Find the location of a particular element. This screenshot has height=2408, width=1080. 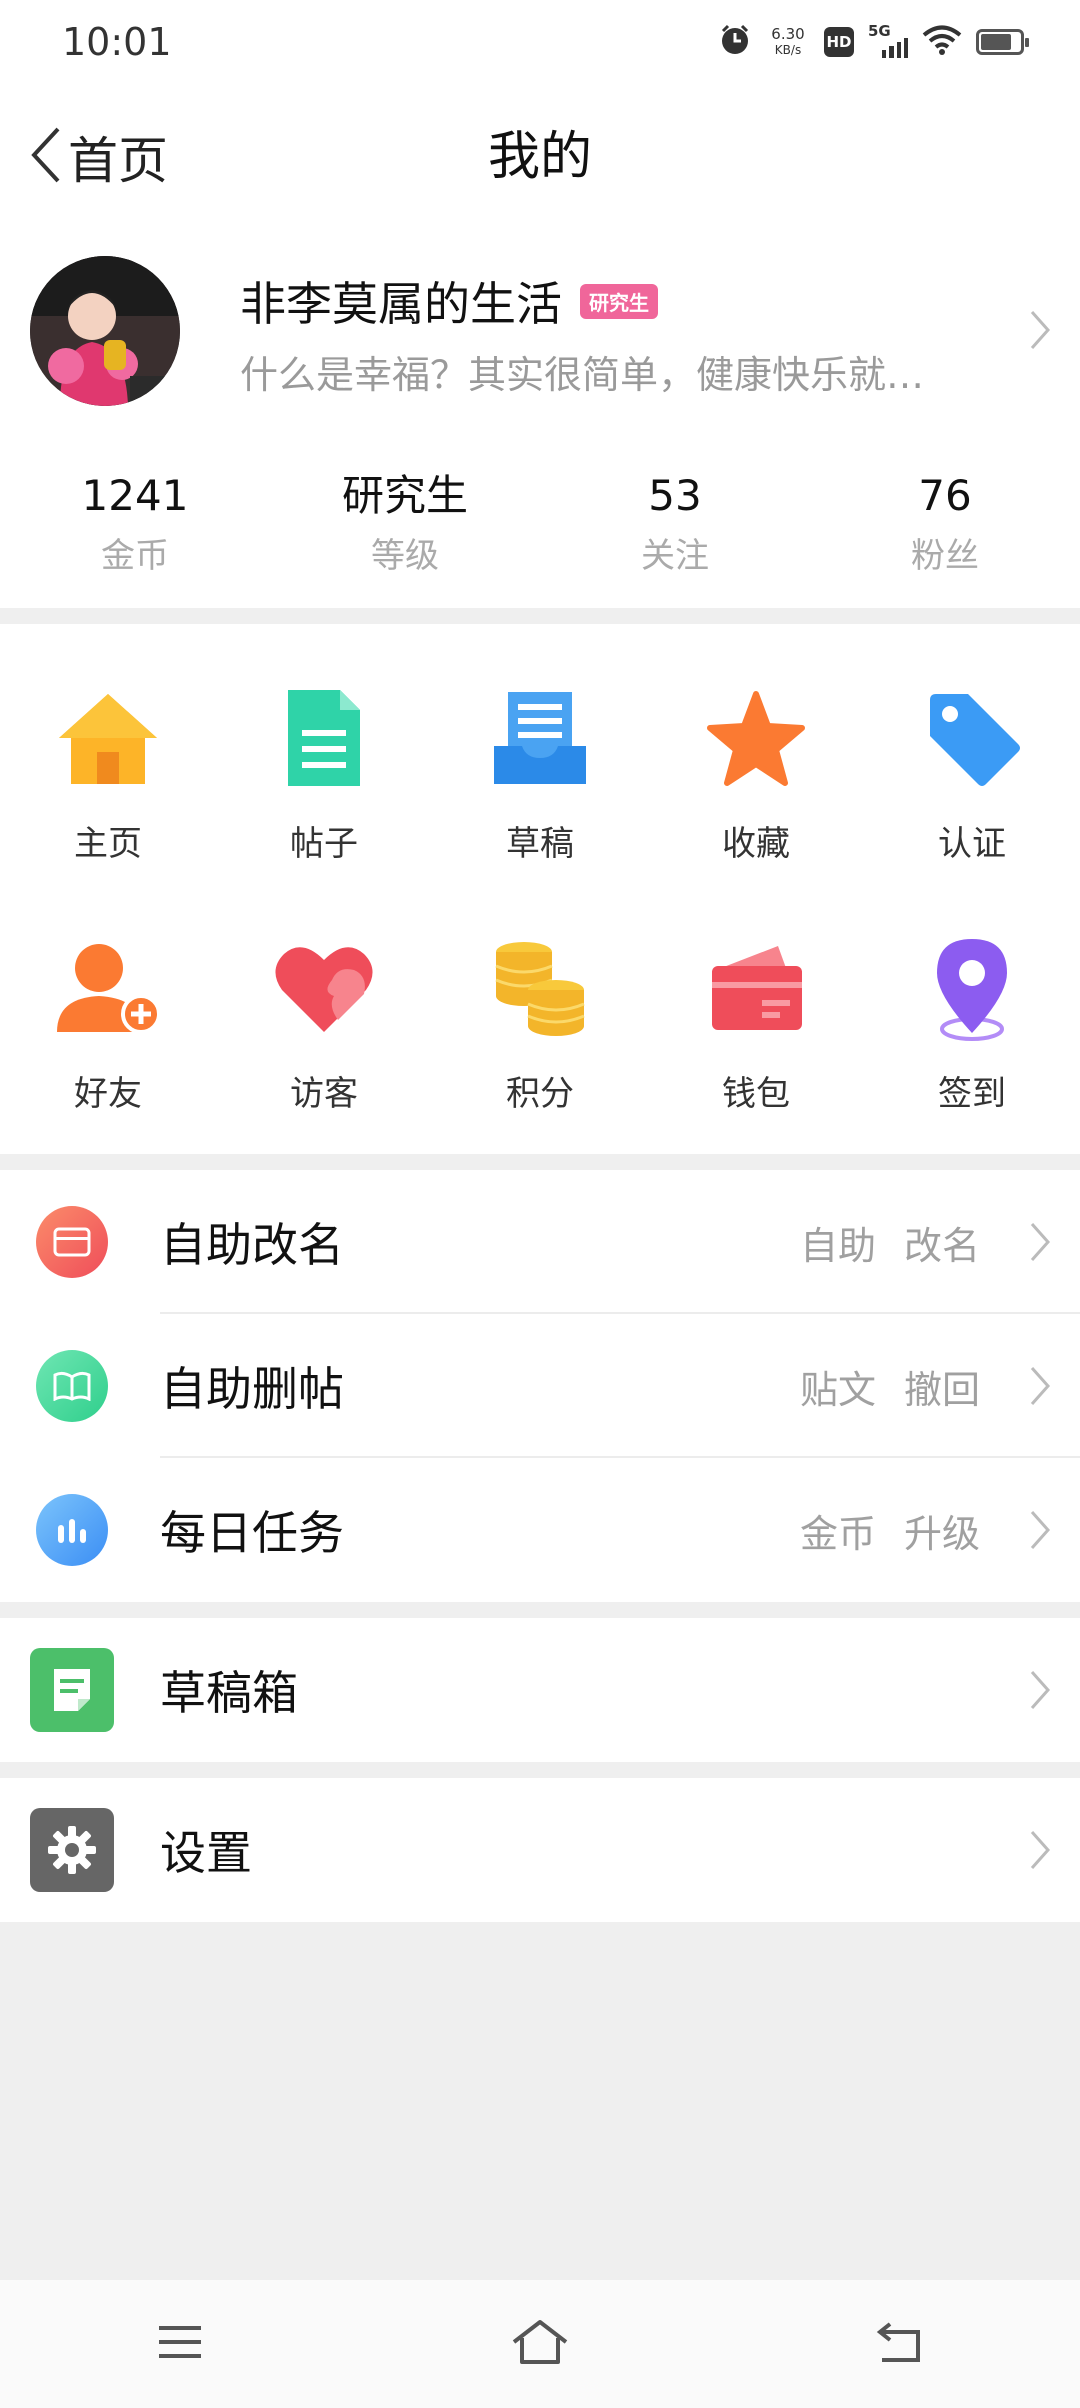

status-bar: 10:01 6.30 KB/s HD 5G is located at coordinates (540, 42).